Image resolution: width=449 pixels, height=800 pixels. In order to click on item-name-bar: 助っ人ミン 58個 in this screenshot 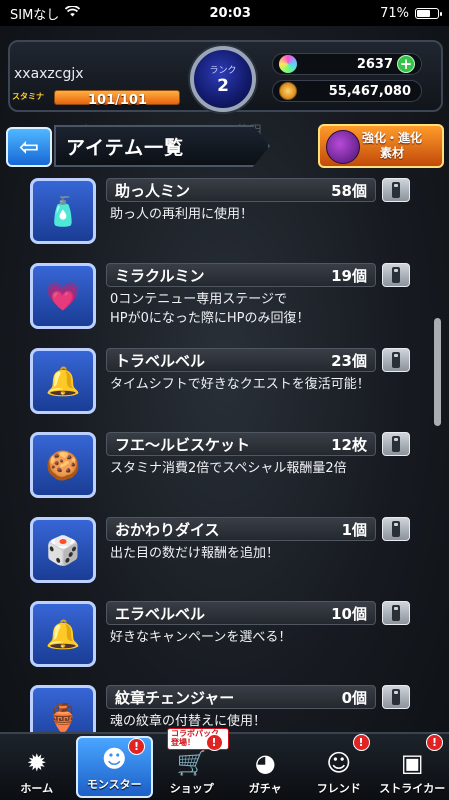, I will do `click(241, 190)`.